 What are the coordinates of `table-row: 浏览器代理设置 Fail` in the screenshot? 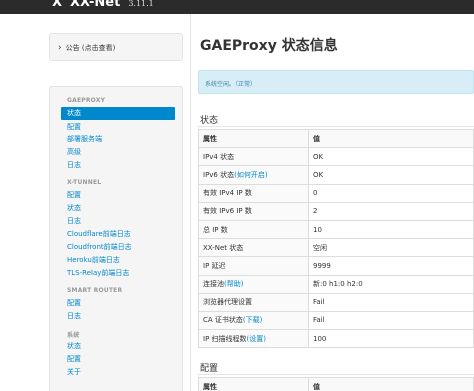 It's located at (336, 302).